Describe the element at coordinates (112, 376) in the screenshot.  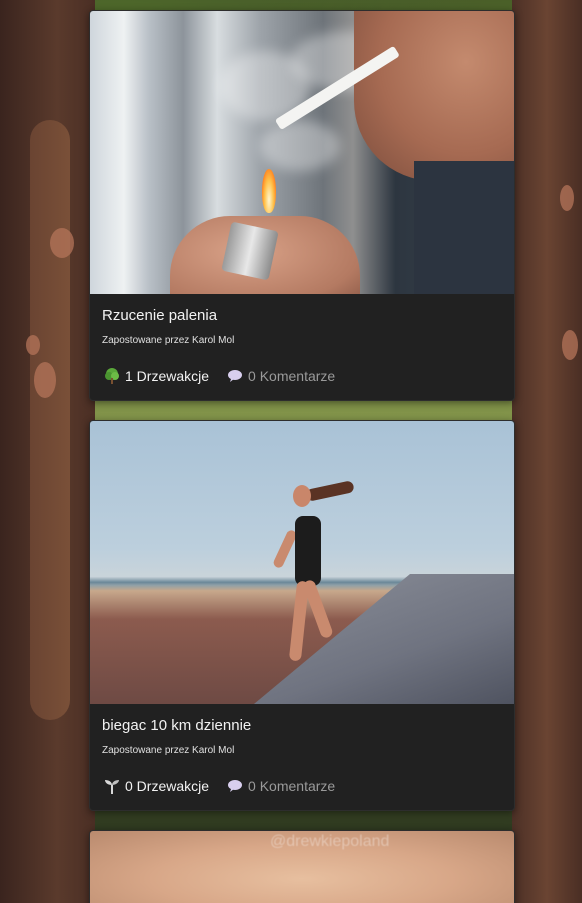
I see `tree-icon` at that location.